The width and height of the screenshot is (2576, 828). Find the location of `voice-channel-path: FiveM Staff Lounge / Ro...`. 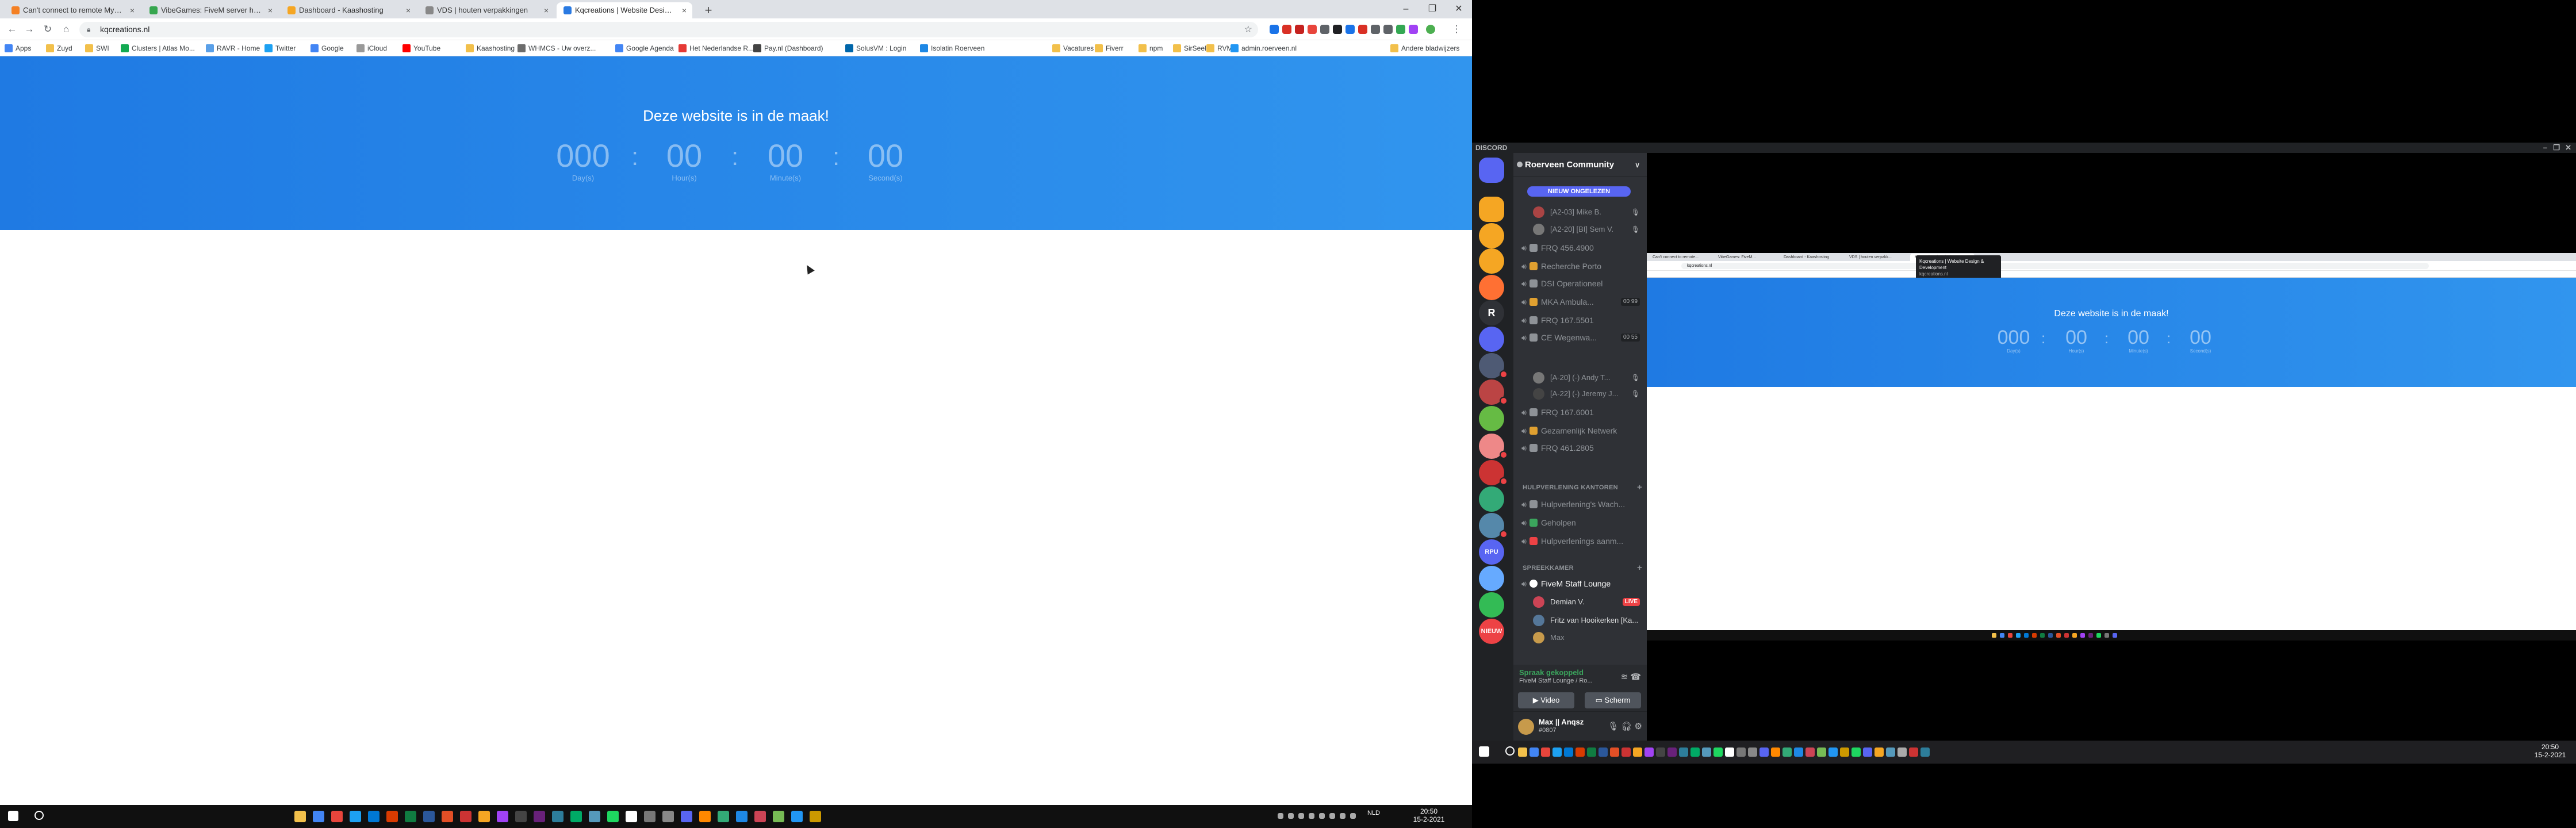

voice-channel-path: FiveM Staff Lounge / Ro... is located at coordinates (1556, 680).